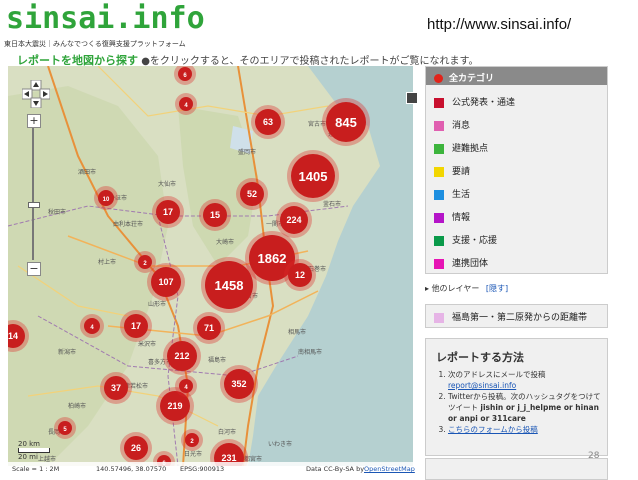 This screenshot has width=638, height=480. I want to click on report-cluster: 12, so click(300, 275).